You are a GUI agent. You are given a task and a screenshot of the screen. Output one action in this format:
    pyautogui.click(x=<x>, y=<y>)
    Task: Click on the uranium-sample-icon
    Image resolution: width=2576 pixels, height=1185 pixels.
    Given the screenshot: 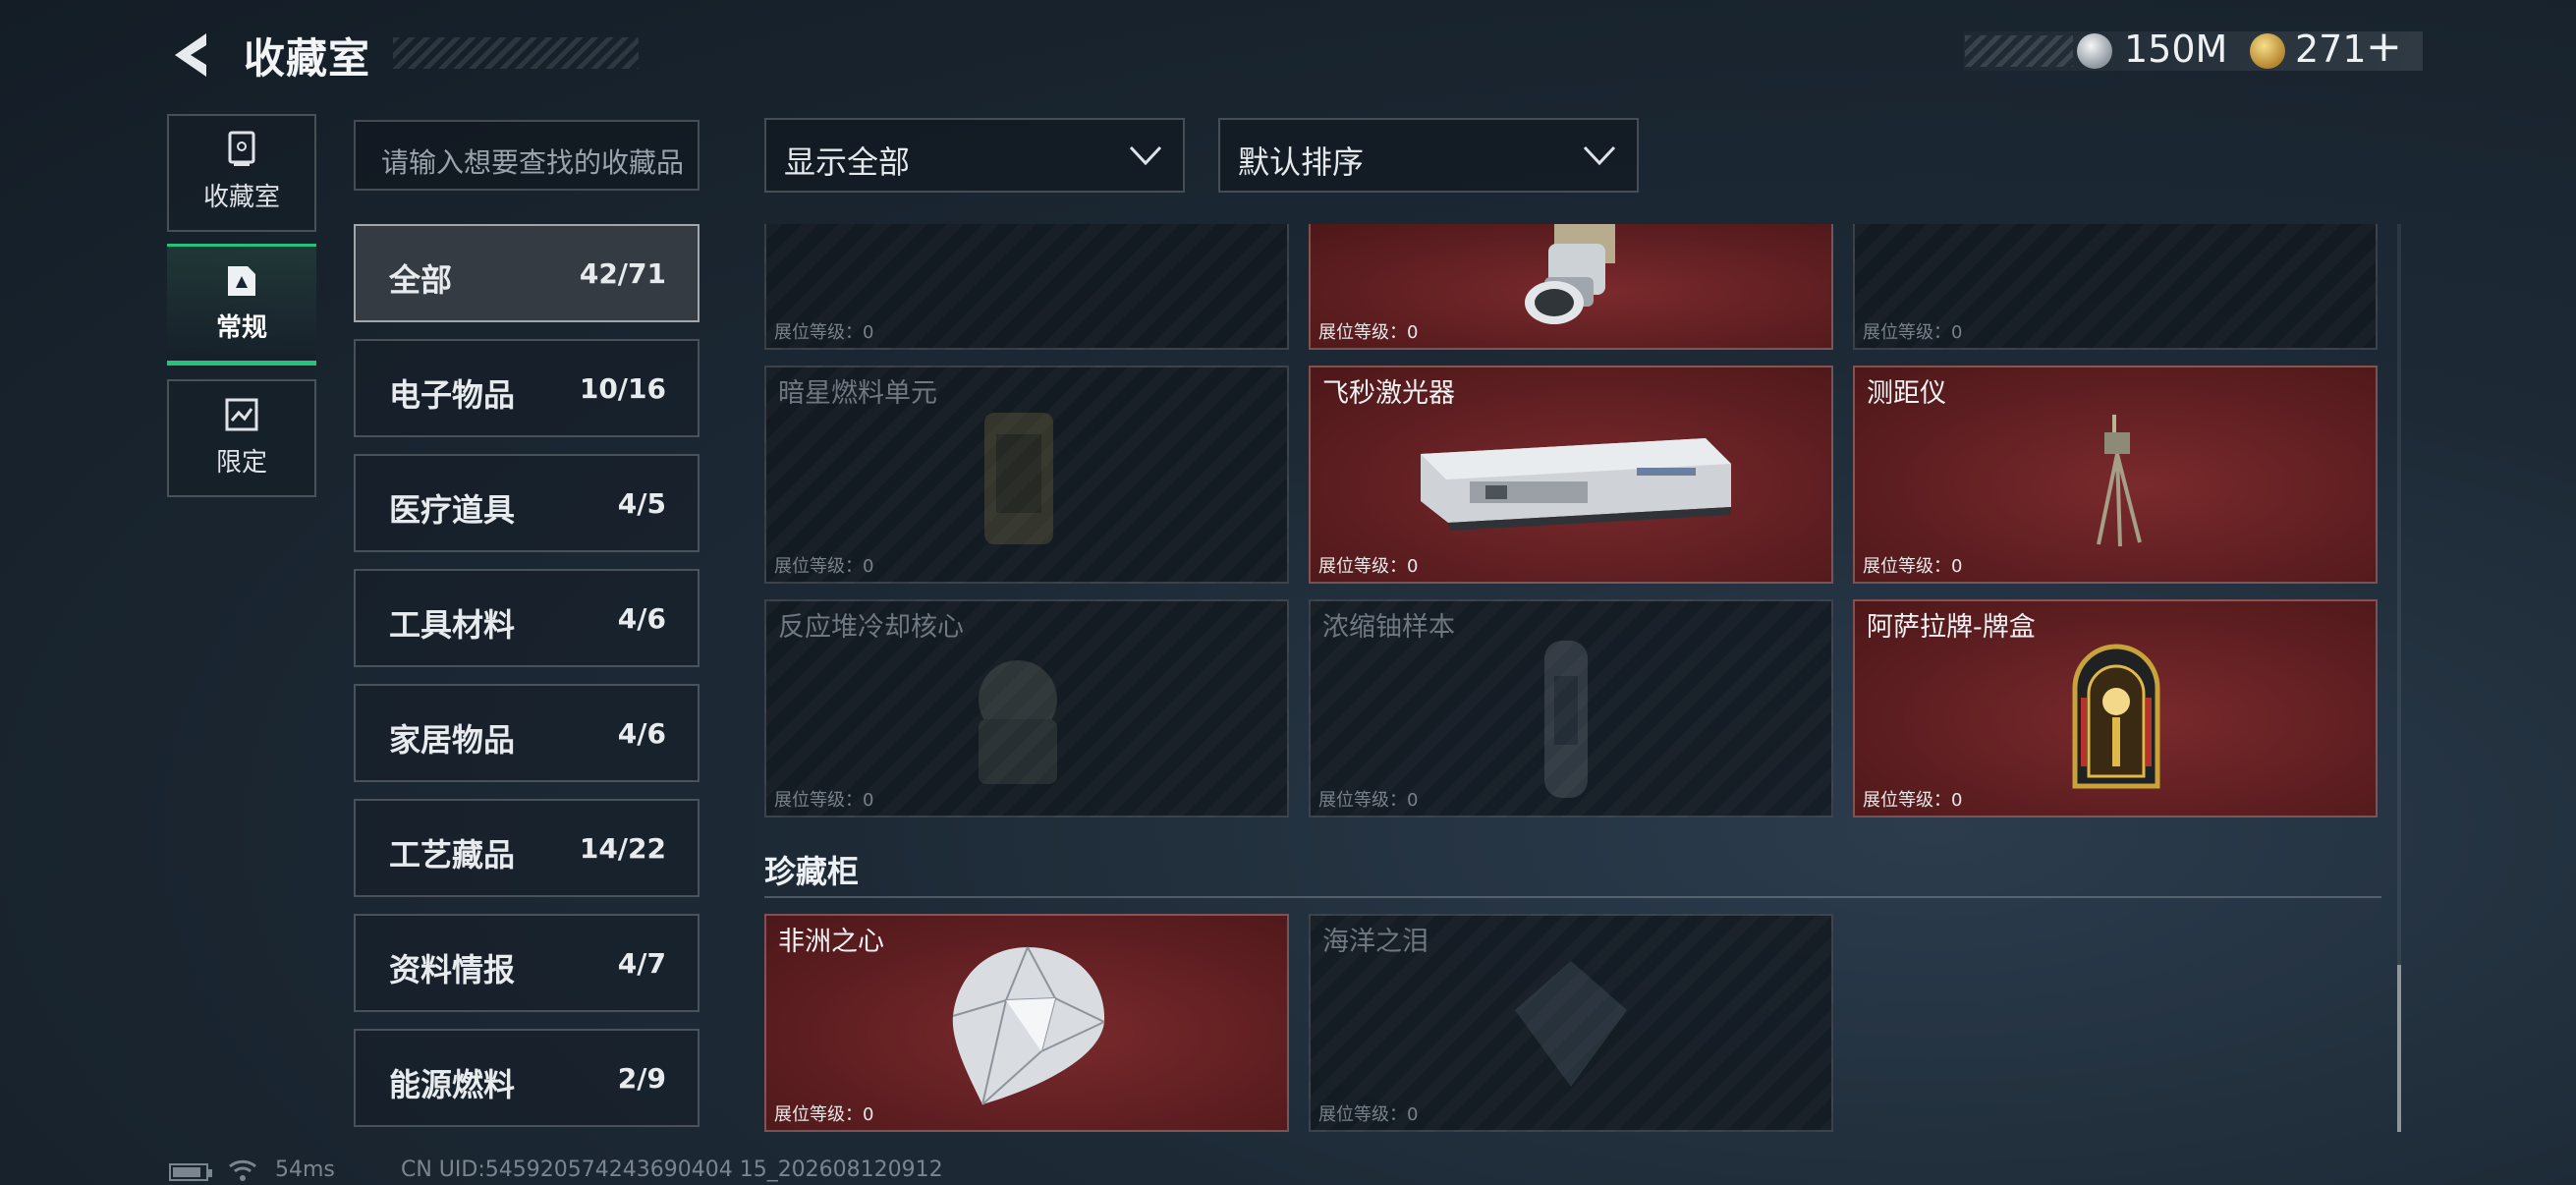 What is the action you would take?
    pyautogui.click(x=1566, y=720)
    